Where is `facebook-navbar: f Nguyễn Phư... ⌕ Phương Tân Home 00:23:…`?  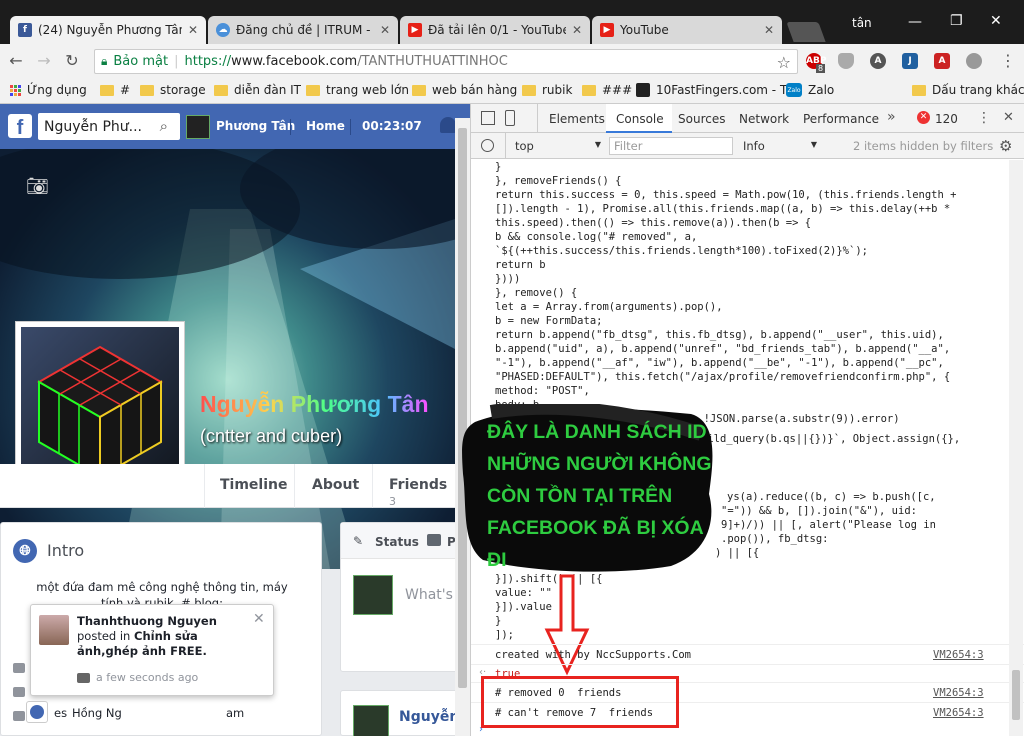 facebook-navbar: f Nguyễn Phư... ⌕ Phương Tân Home 00:23:… is located at coordinates (235, 126).